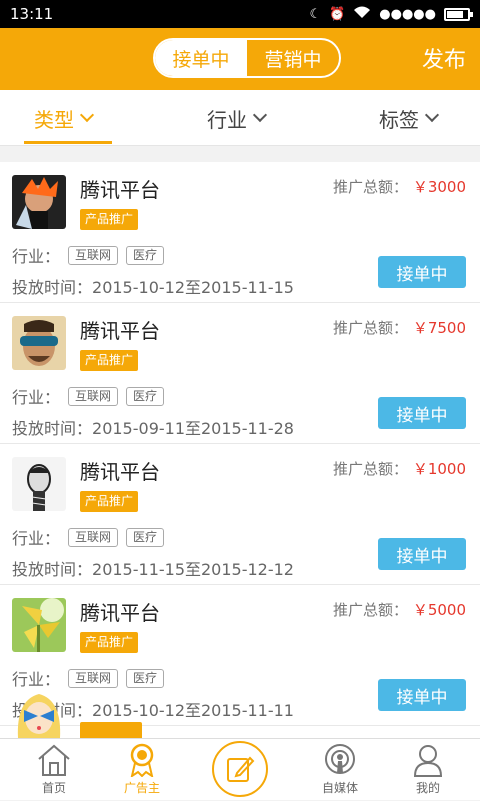 The width and height of the screenshot is (480, 801). I want to click on tab-taking-orders: 接单中, so click(201, 58).